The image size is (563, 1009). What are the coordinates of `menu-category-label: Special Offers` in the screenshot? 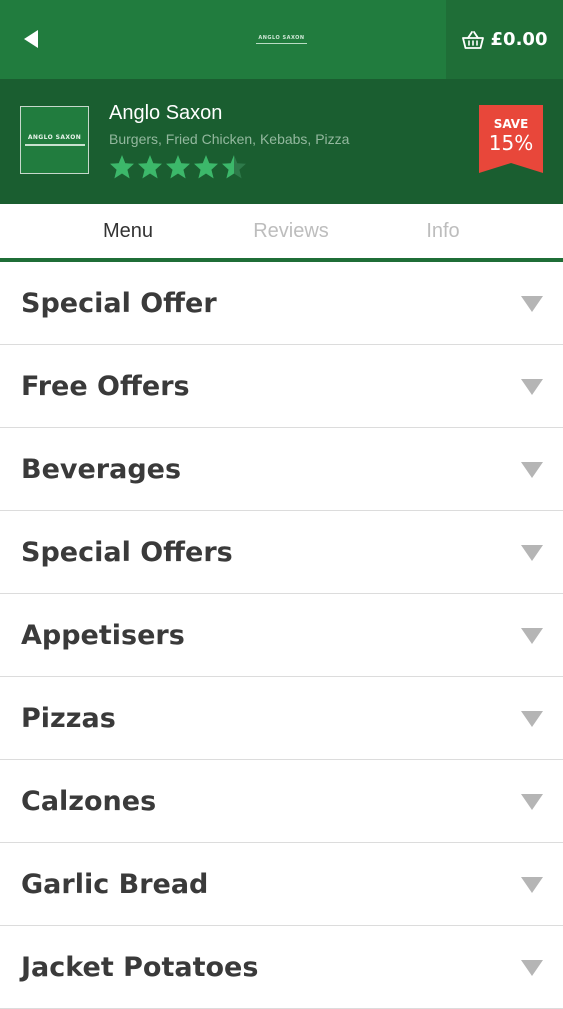 It's located at (127, 552).